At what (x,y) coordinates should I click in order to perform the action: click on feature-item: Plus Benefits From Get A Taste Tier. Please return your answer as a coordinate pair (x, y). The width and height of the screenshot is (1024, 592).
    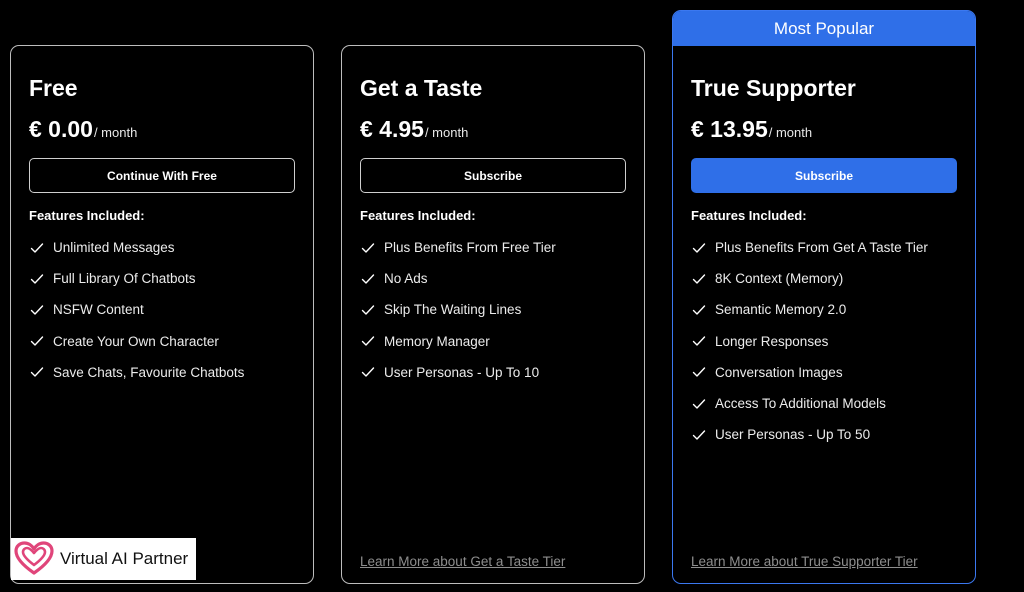
    Looking at the image, I should click on (824, 247).